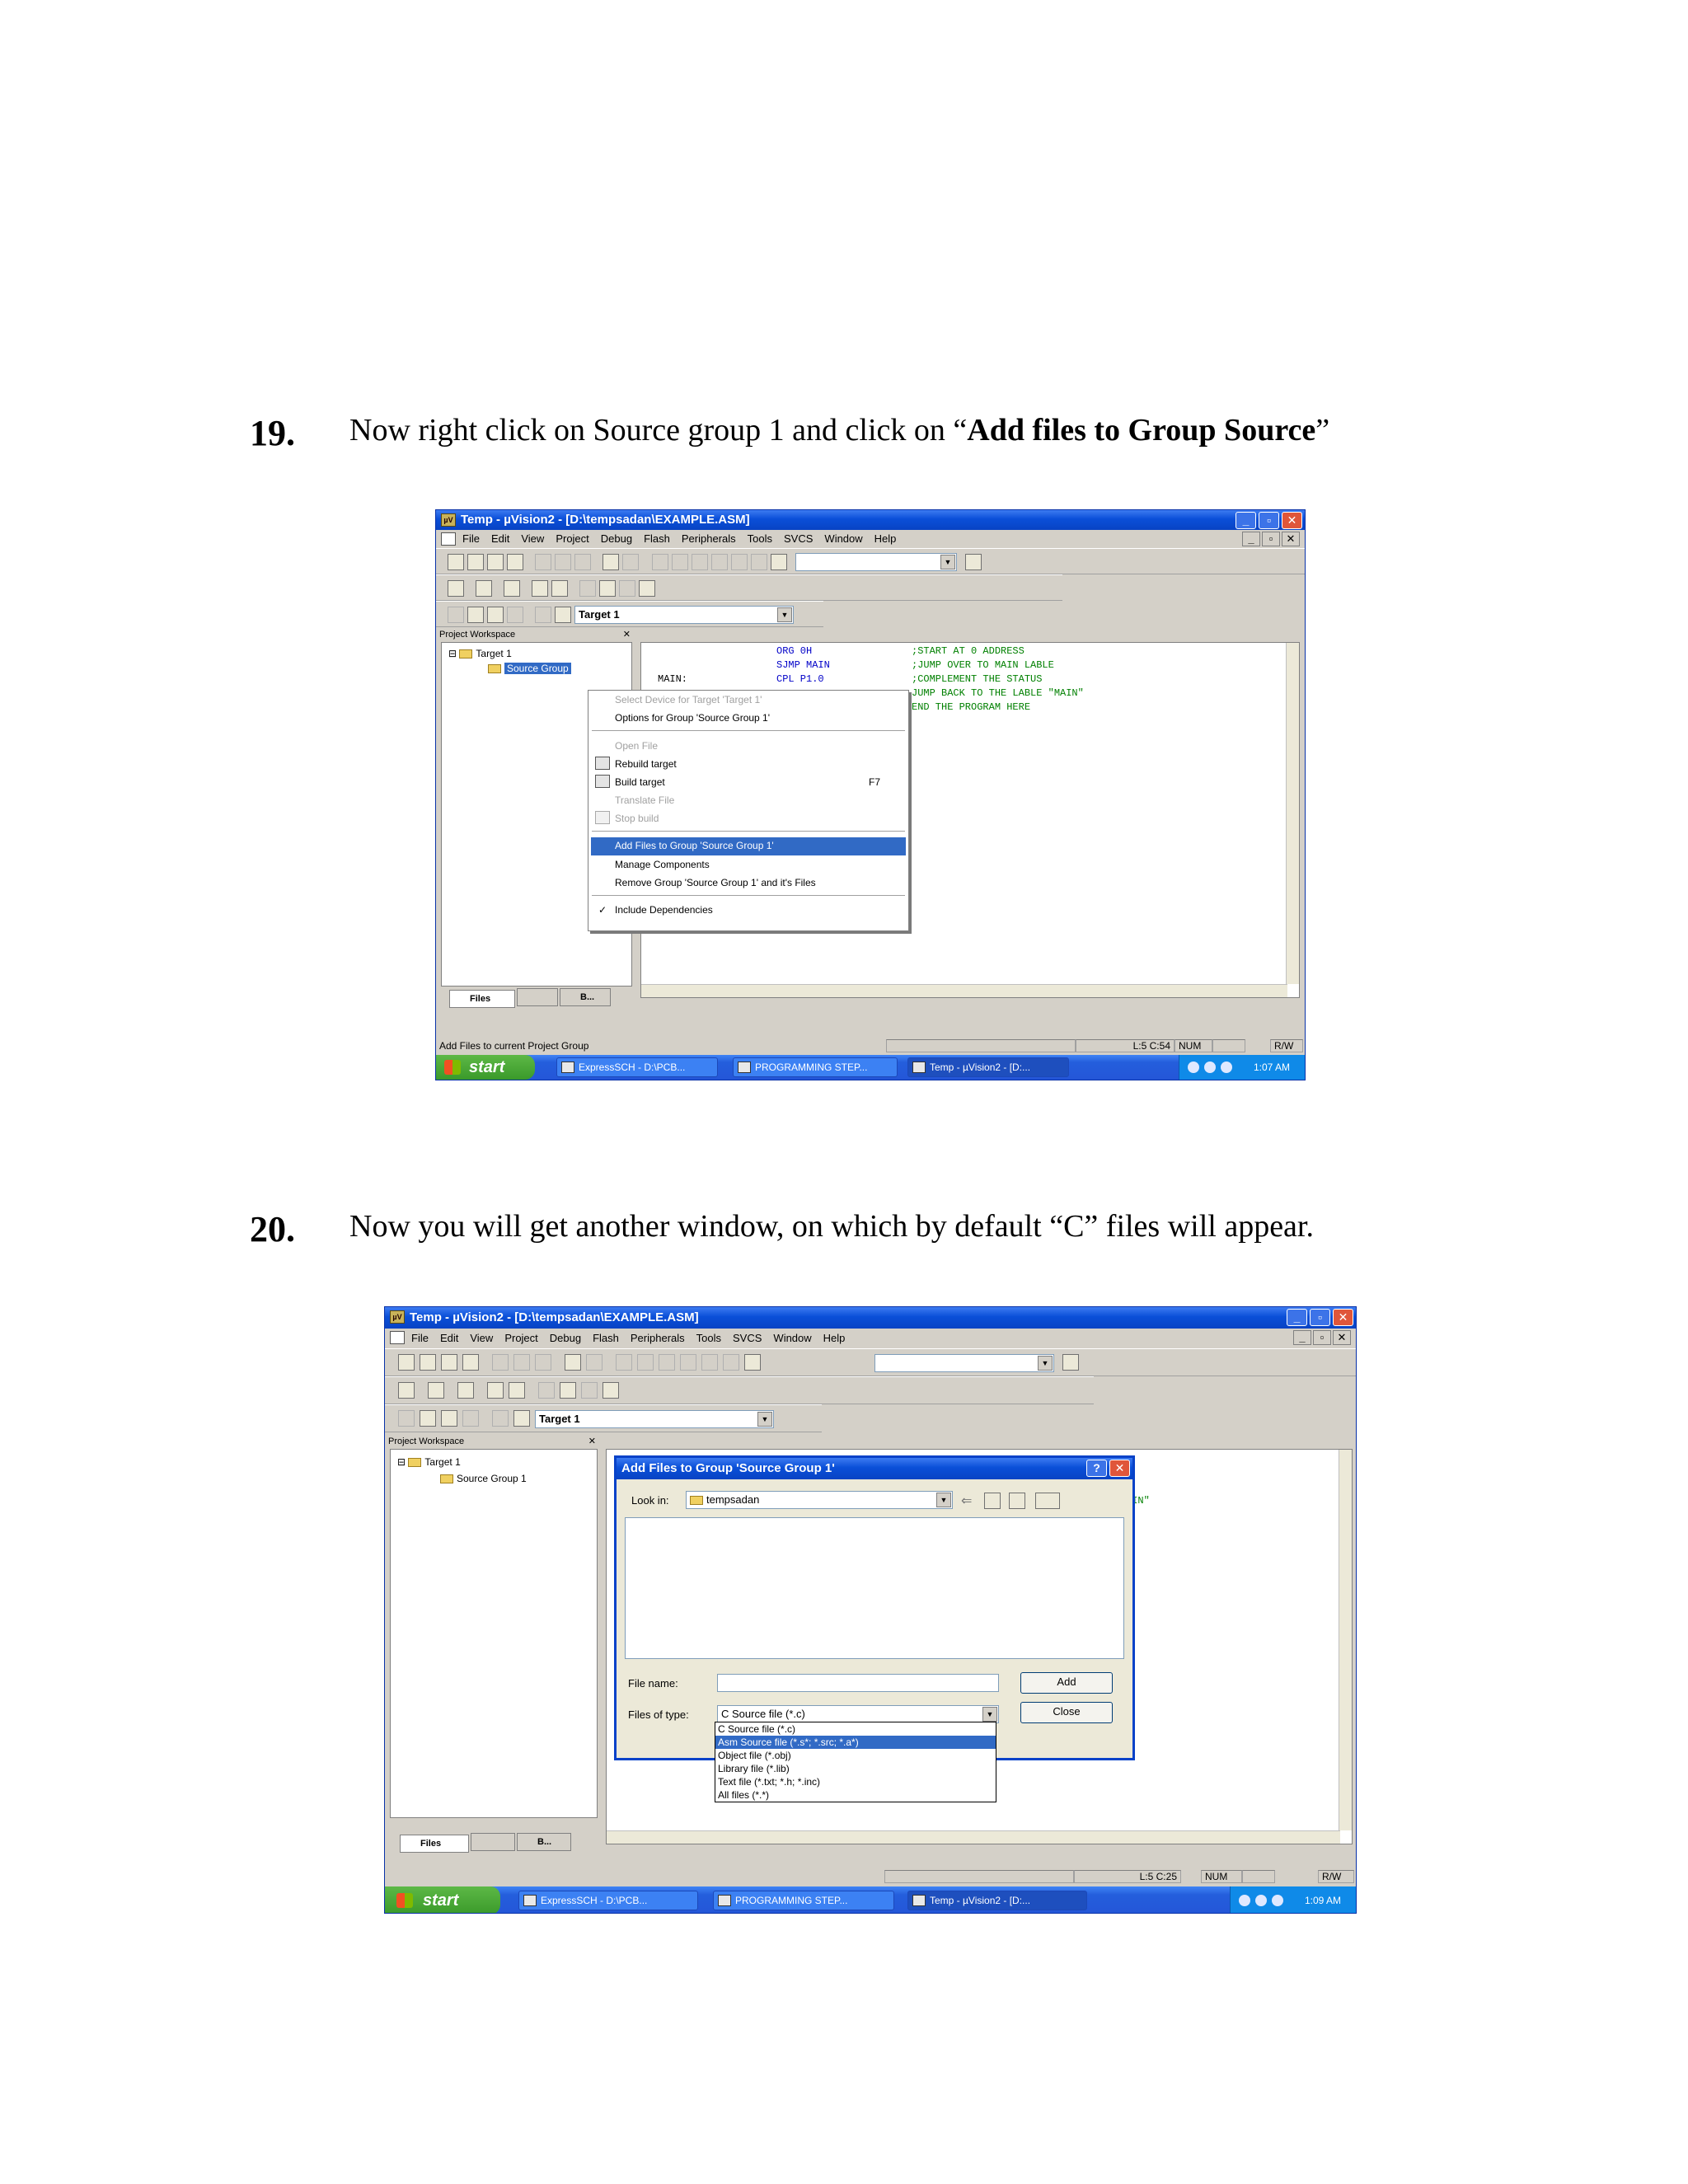 This screenshot has width=1688, height=2184. I want to click on binoculars-icon, so click(974, 562).